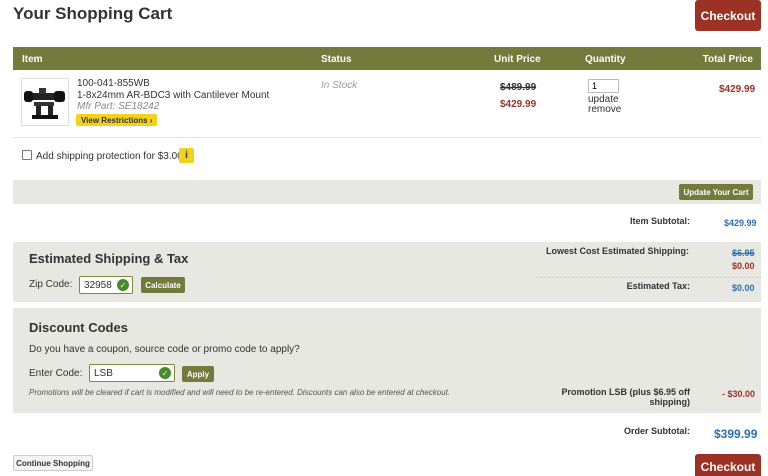 This screenshot has width=768, height=476. Describe the element at coordinates (93, 13) in the screenshot. I see `page-title: Your Shopping Cart` at that location.